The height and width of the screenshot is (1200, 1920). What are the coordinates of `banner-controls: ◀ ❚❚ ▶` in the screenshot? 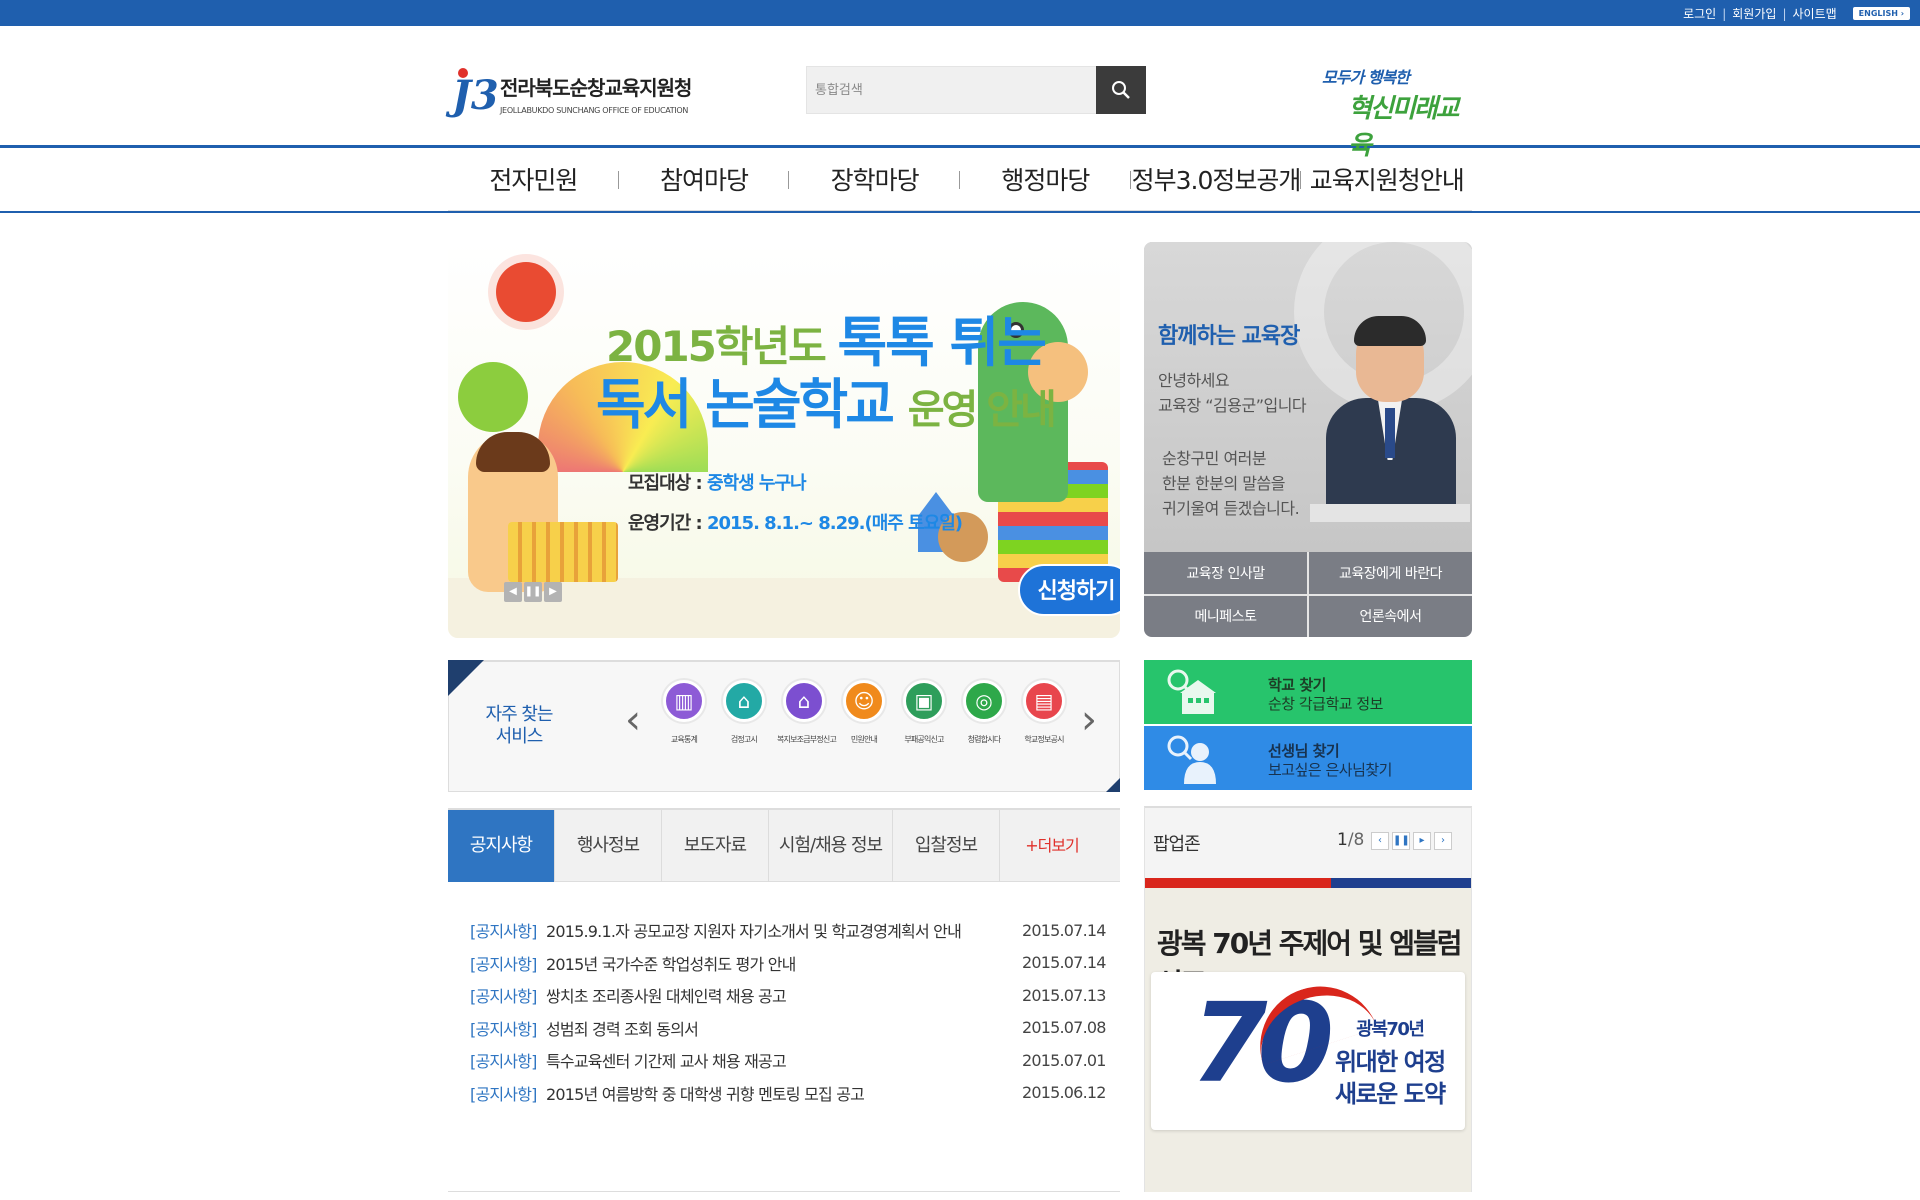 It's located at (533, 592).